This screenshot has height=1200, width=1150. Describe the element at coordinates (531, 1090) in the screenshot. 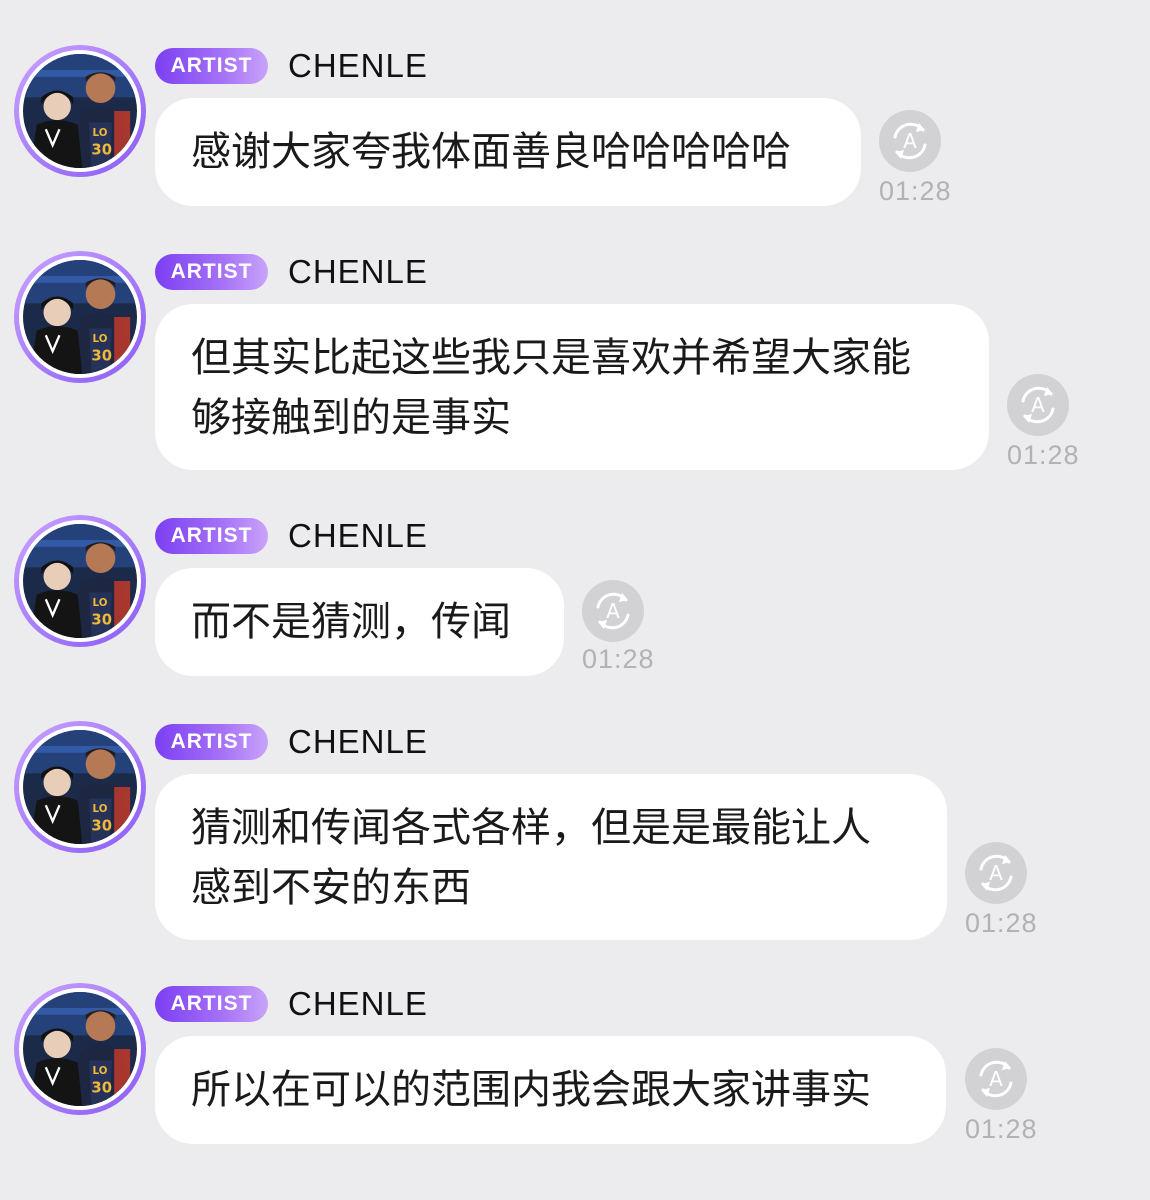

I see `message-text-line: 所以在可以的范围内我会跟大家讲事实` at that location.